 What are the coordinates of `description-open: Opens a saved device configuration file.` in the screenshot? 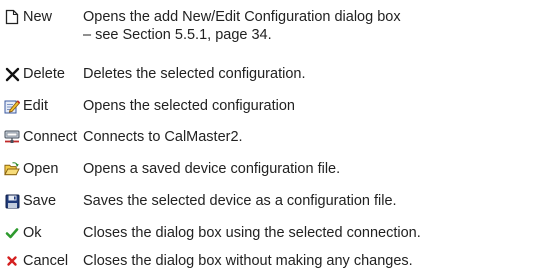 It's located at (312, 169).